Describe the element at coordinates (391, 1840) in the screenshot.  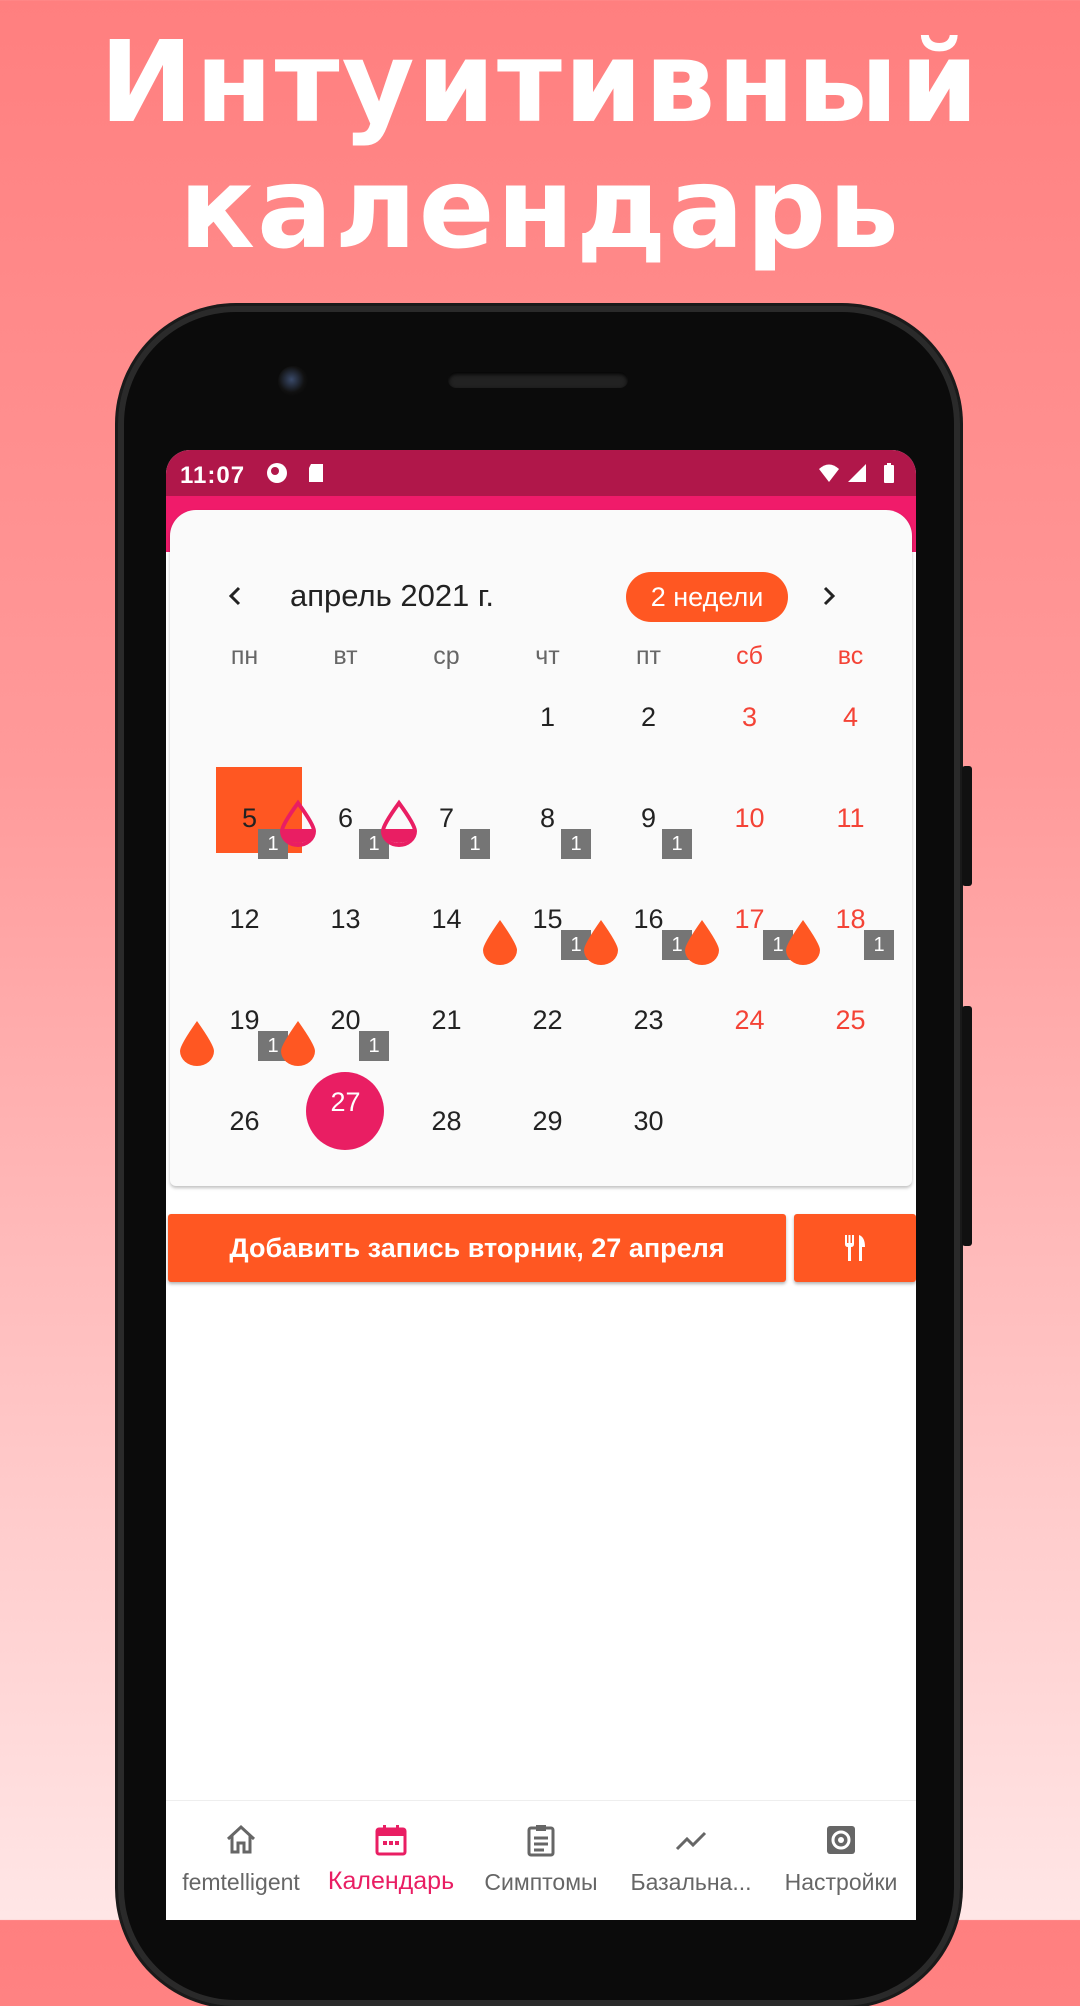
I see `calendar-icon` at that location.